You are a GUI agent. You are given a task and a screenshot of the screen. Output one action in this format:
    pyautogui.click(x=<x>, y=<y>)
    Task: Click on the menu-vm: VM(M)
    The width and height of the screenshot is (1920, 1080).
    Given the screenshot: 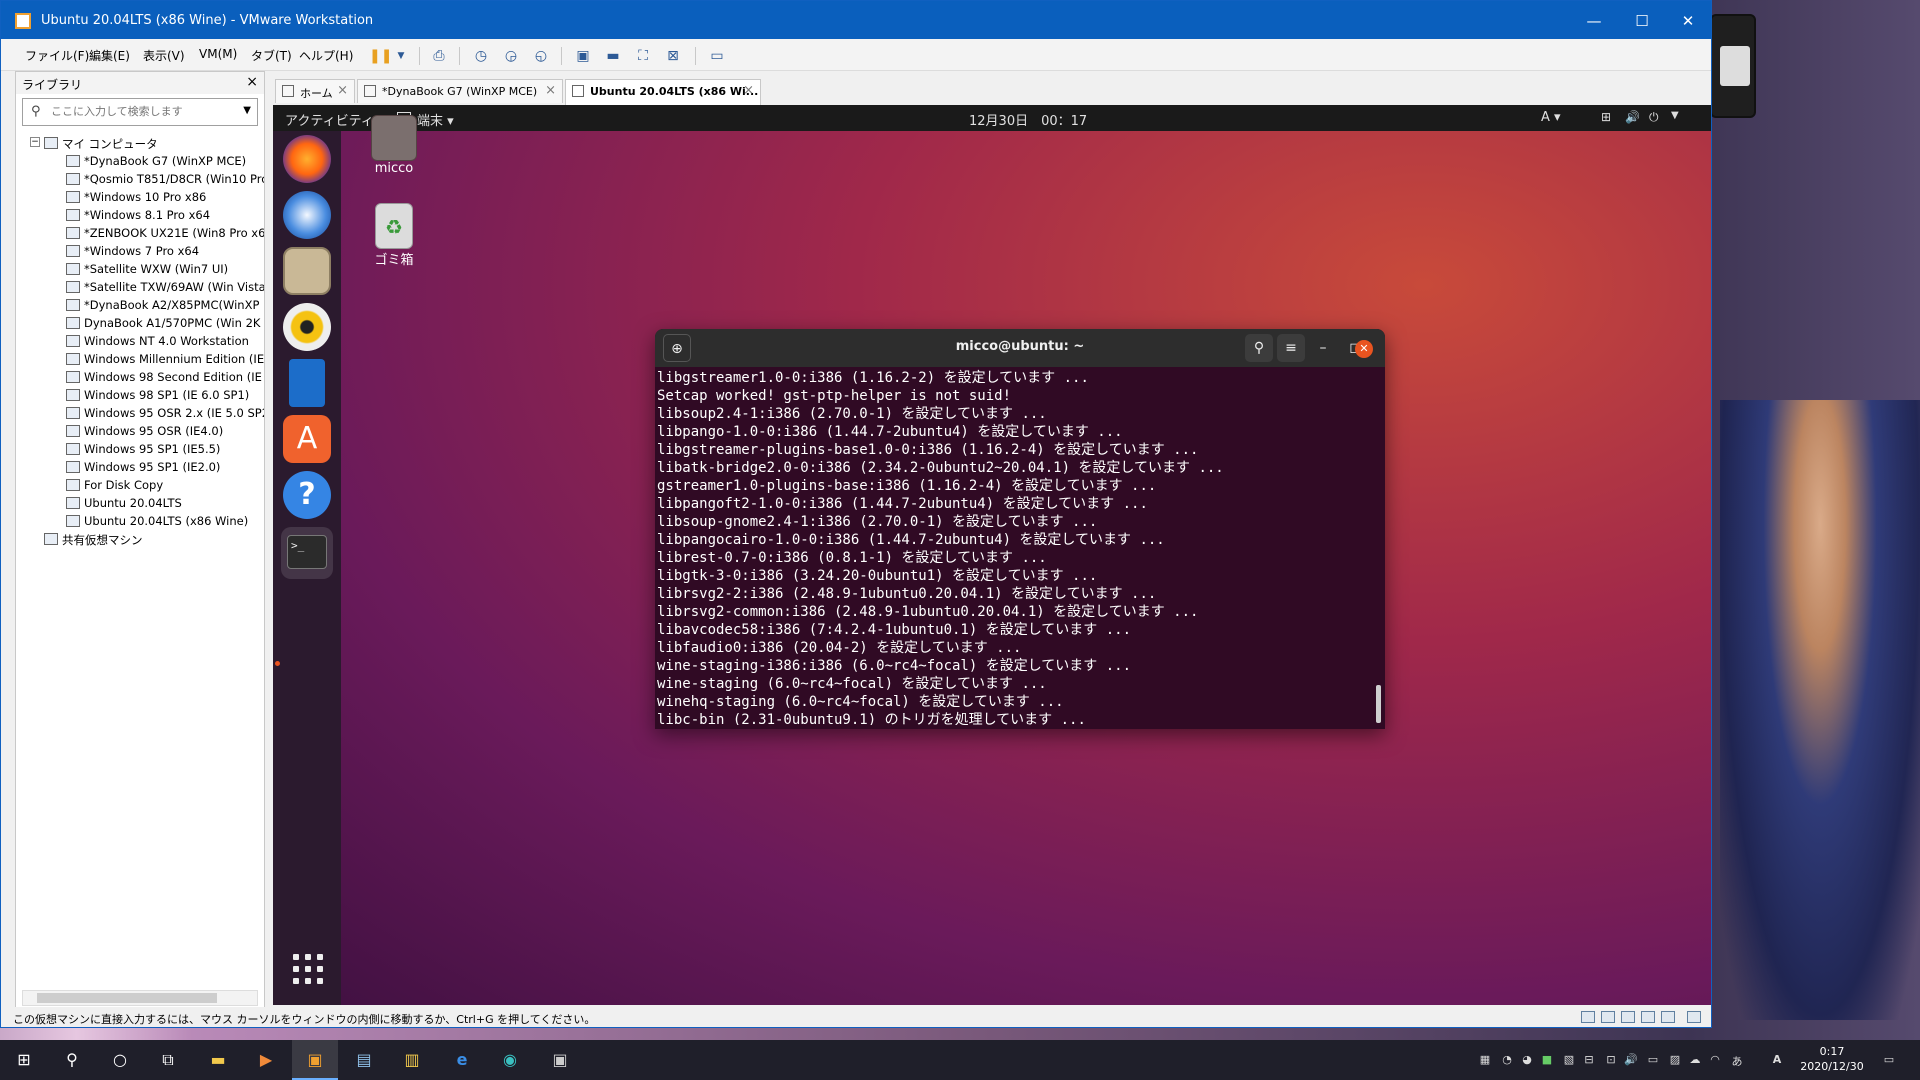 What is the action you would take?
    pyautogui.click(x=218, y=54)
    